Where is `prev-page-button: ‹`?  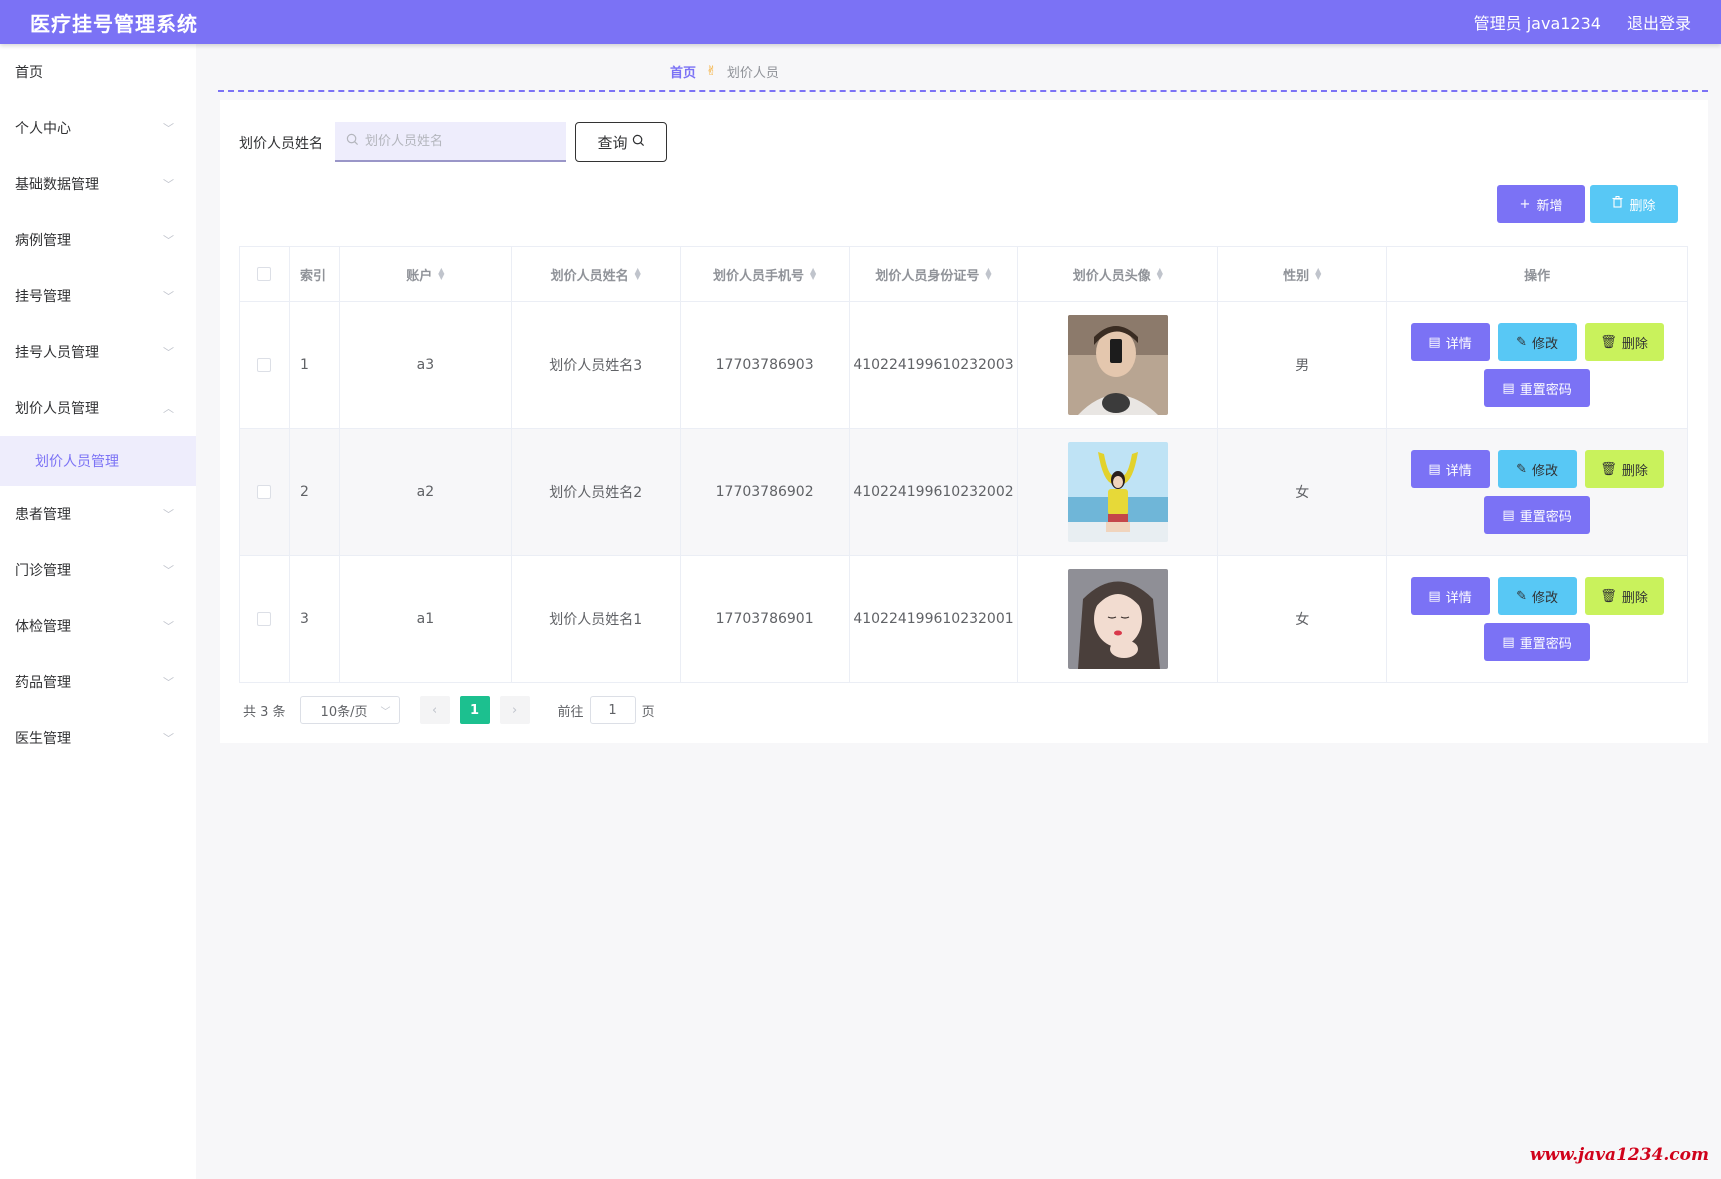 prev-page-button: ‹ is located at coordinates (434, 710).